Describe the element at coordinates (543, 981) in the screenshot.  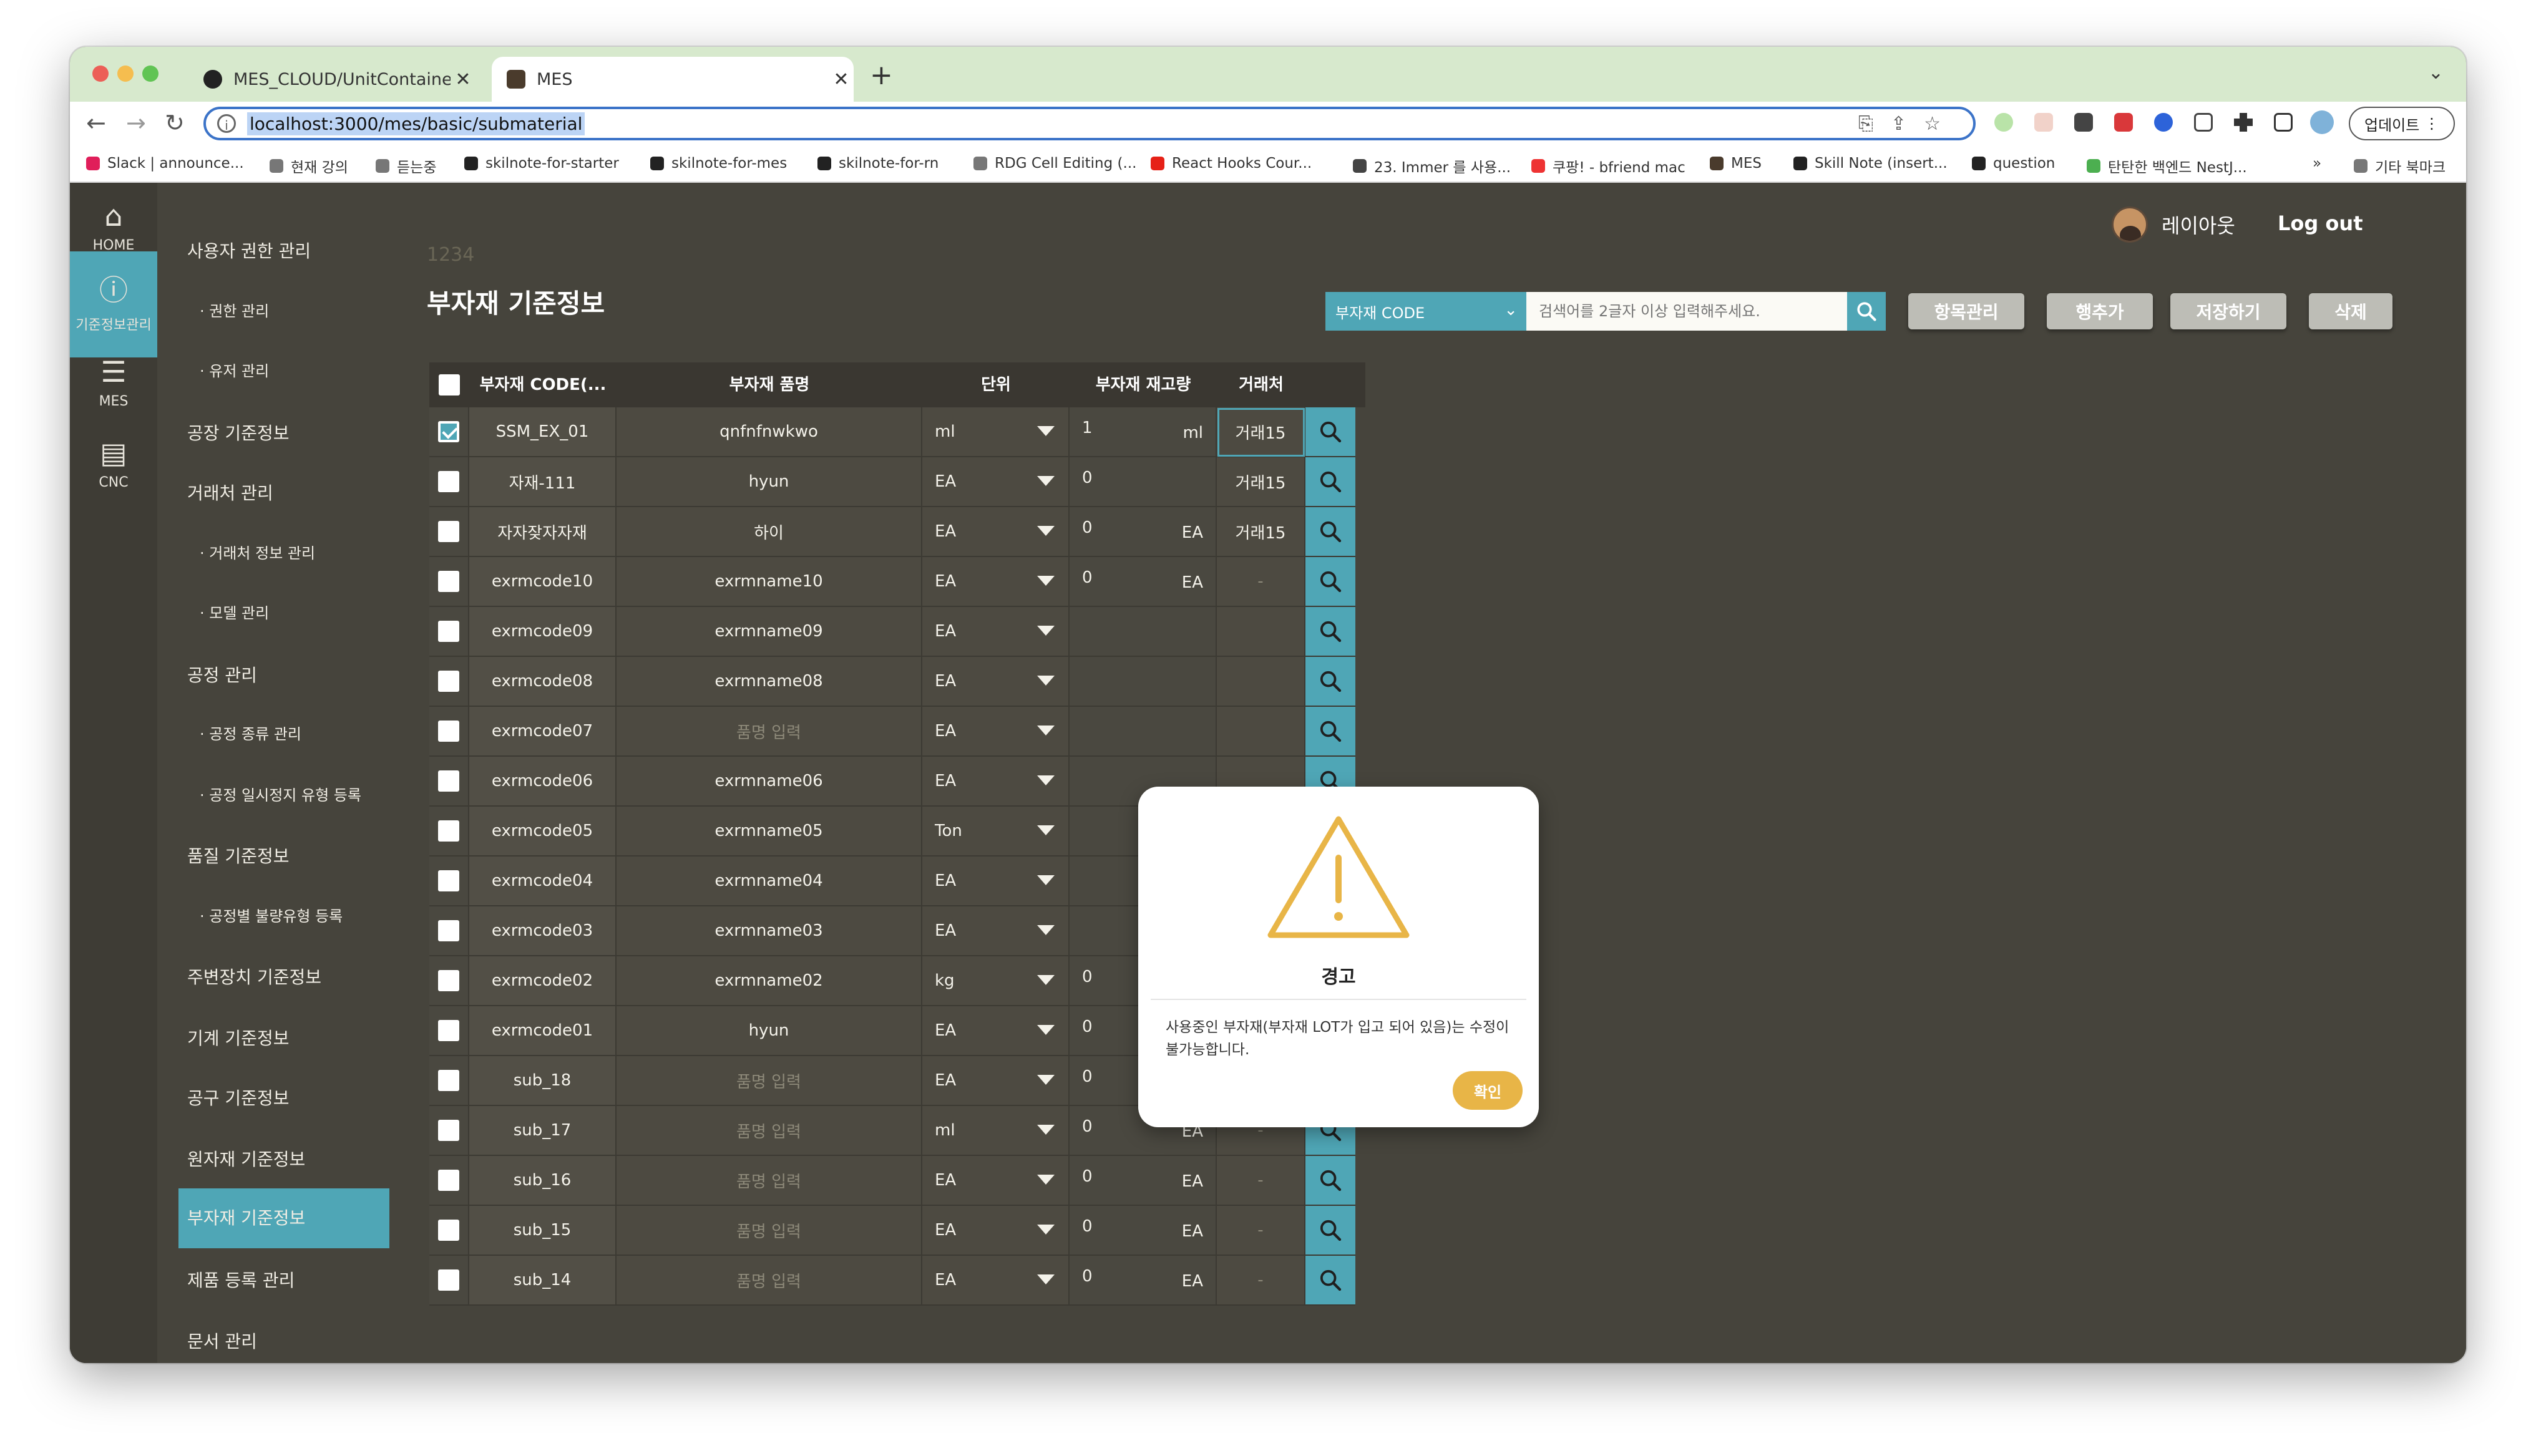
I see `code-cell: exrmcode02` at that location.